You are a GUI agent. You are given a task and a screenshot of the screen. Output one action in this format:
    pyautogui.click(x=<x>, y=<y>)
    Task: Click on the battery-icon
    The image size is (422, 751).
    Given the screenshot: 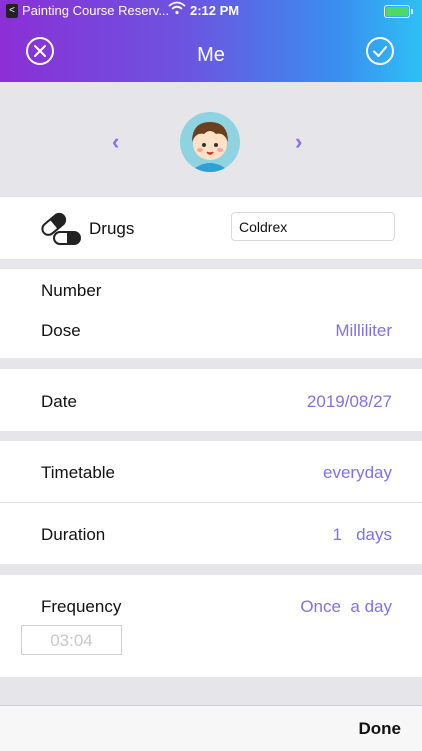 What is the action you would take?
    pyautogui.click(x=398, y=11)
    